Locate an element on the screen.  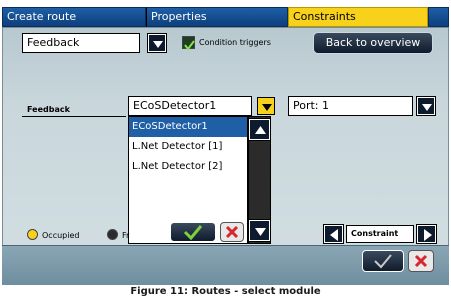
tab-bar: Create route Properties Constraints is located at coordinates (225, 13).